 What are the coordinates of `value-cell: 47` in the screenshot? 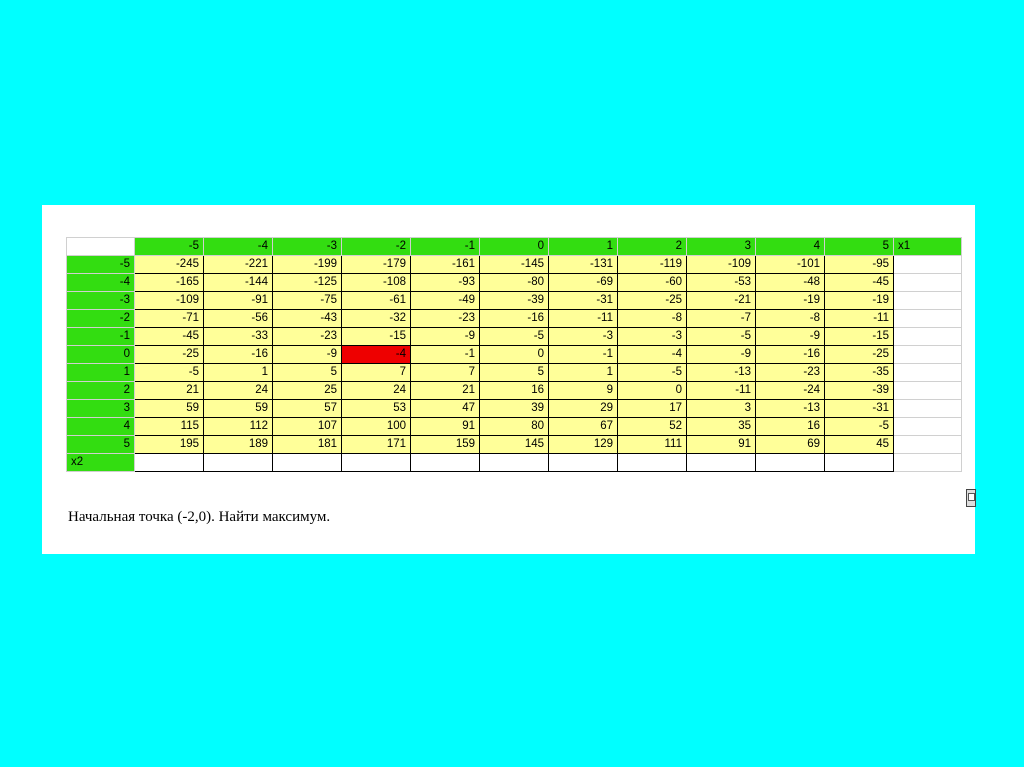 It's located at (445, 408).